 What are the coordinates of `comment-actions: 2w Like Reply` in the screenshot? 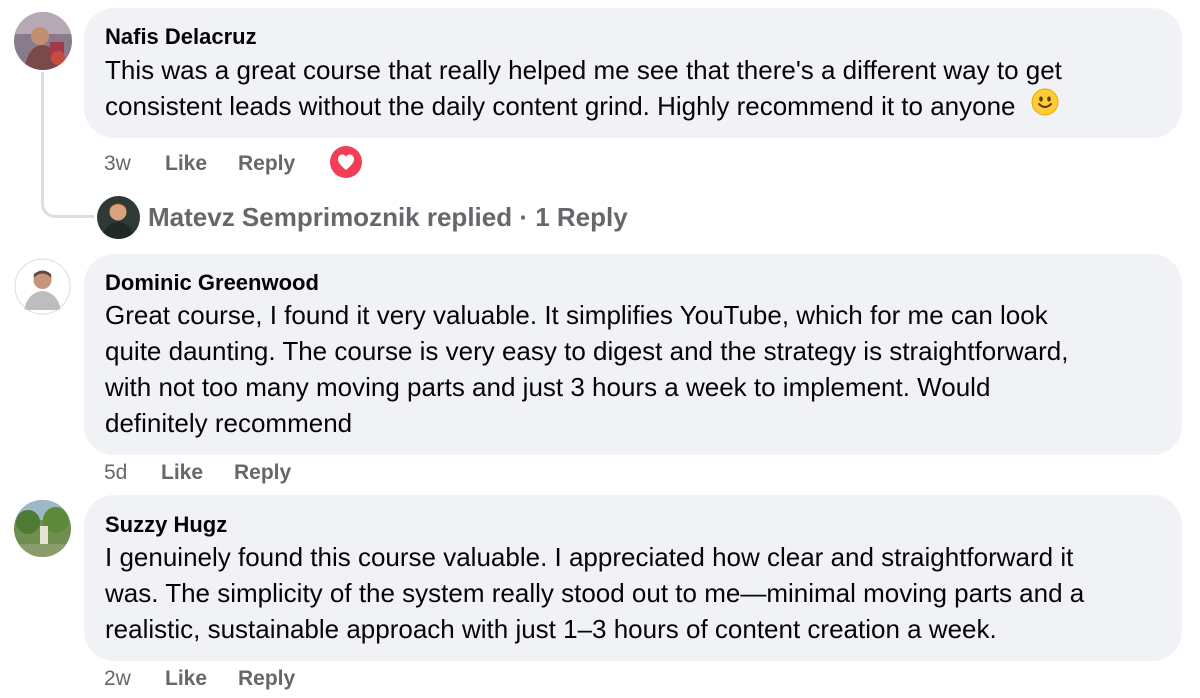 It's located at (244, 679).